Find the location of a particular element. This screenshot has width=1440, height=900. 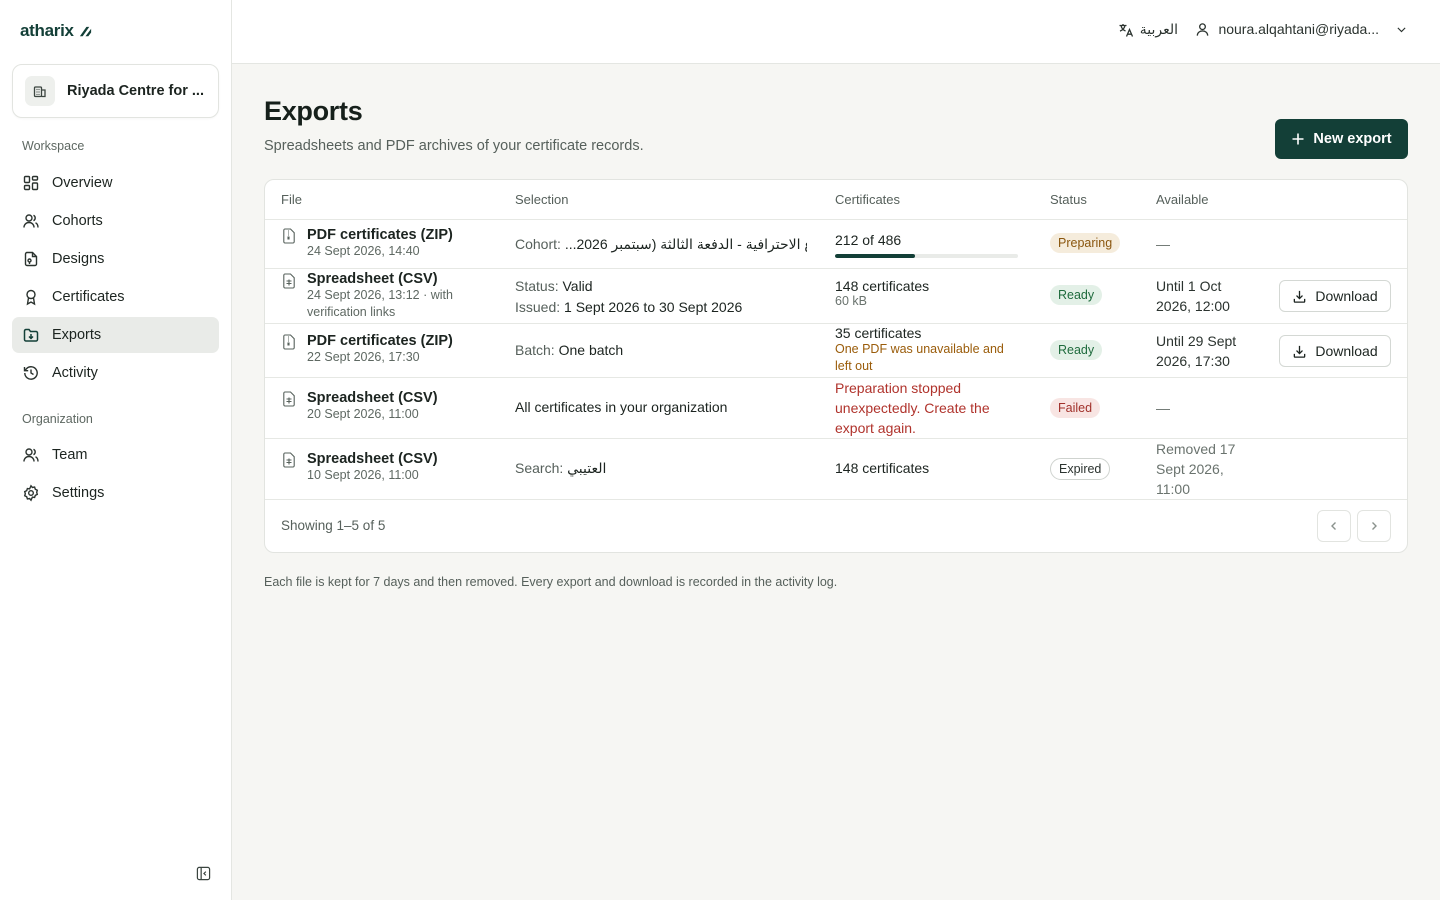

spreadsheet-file-icon is located at coordinates (289, 460).